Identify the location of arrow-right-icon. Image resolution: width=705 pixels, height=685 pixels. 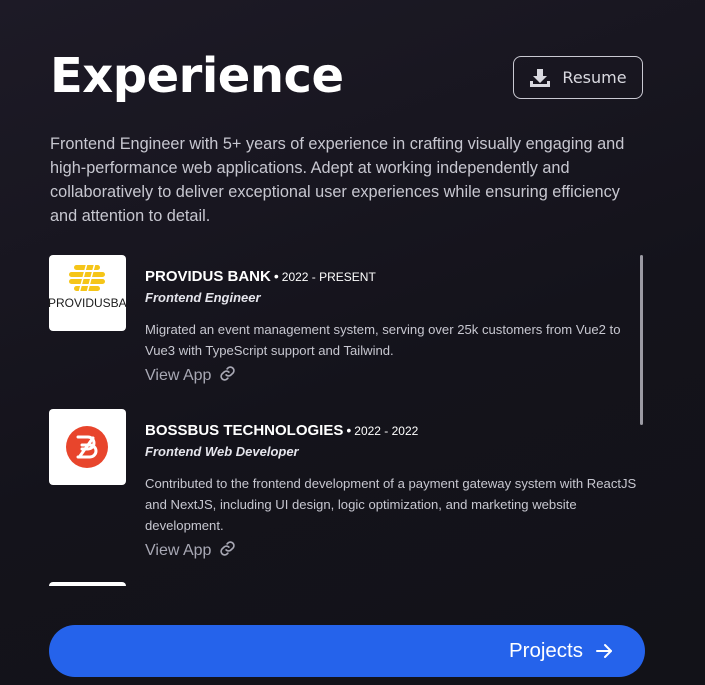
(604, 651).